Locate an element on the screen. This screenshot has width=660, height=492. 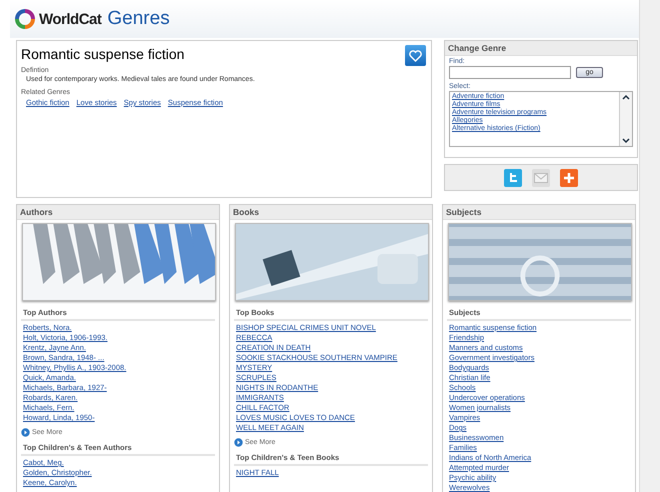
logo-text: WorldCat is located at coordinates (70, 19).